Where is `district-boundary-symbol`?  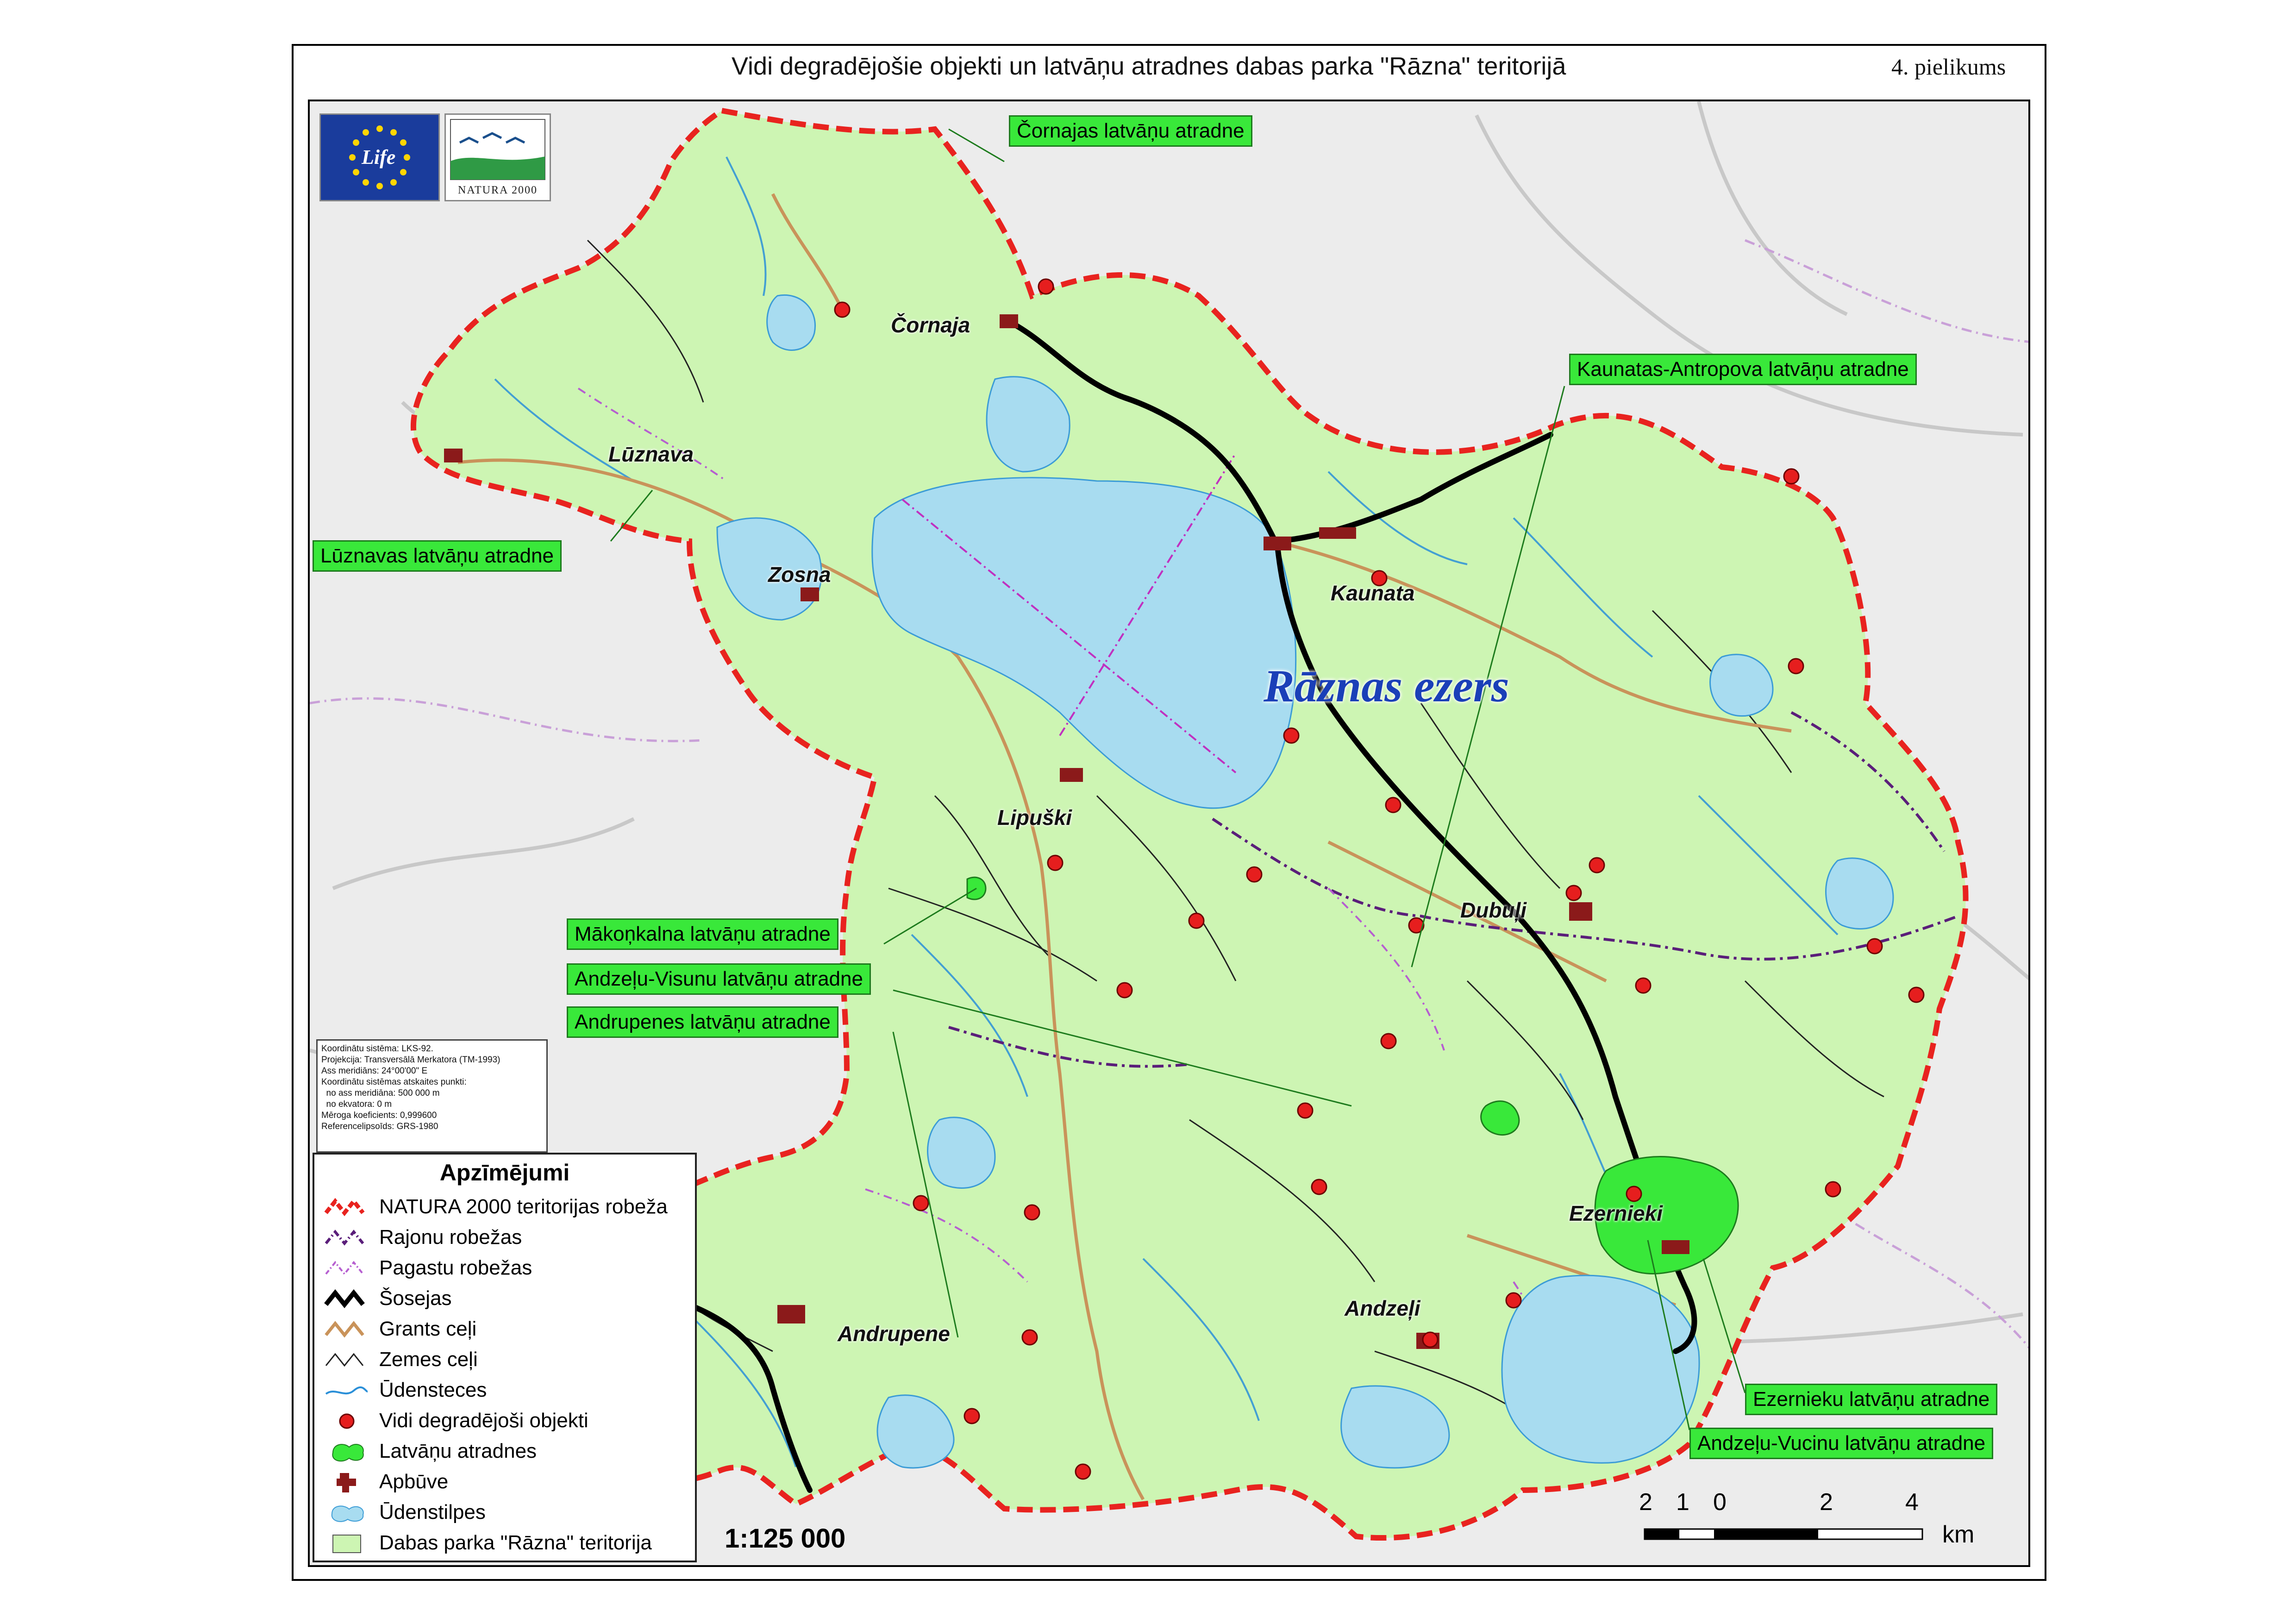 district-boundary-symbol is located at coordinates (344, 1238).